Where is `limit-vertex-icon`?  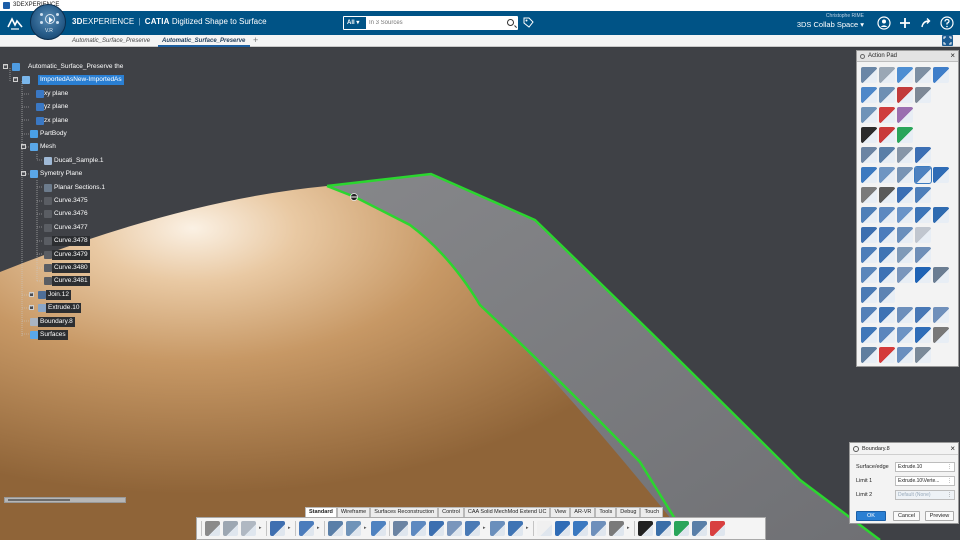
limit-vertex-icon is located at coordinates (354, 197).